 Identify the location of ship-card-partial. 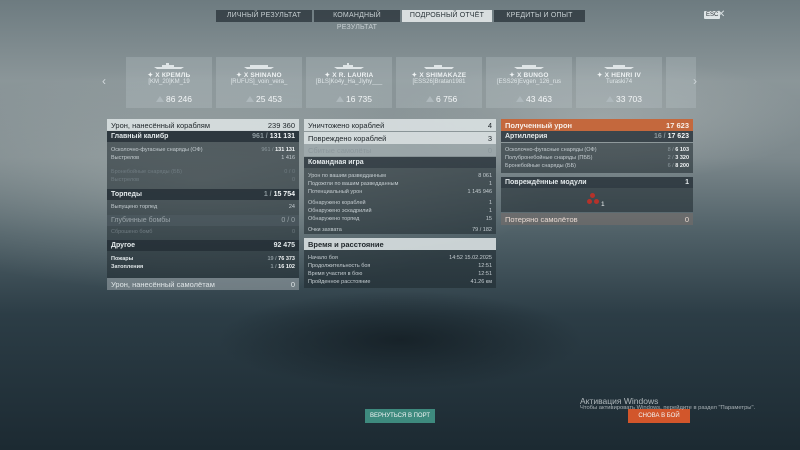
(681, 82).